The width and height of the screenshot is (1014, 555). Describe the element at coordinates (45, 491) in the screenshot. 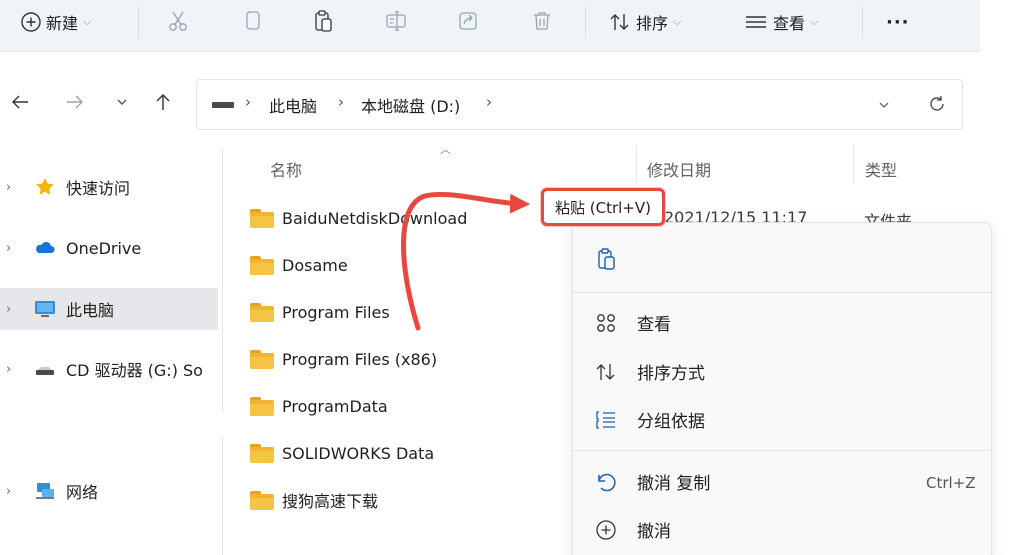

I see `network-icon` at that location.